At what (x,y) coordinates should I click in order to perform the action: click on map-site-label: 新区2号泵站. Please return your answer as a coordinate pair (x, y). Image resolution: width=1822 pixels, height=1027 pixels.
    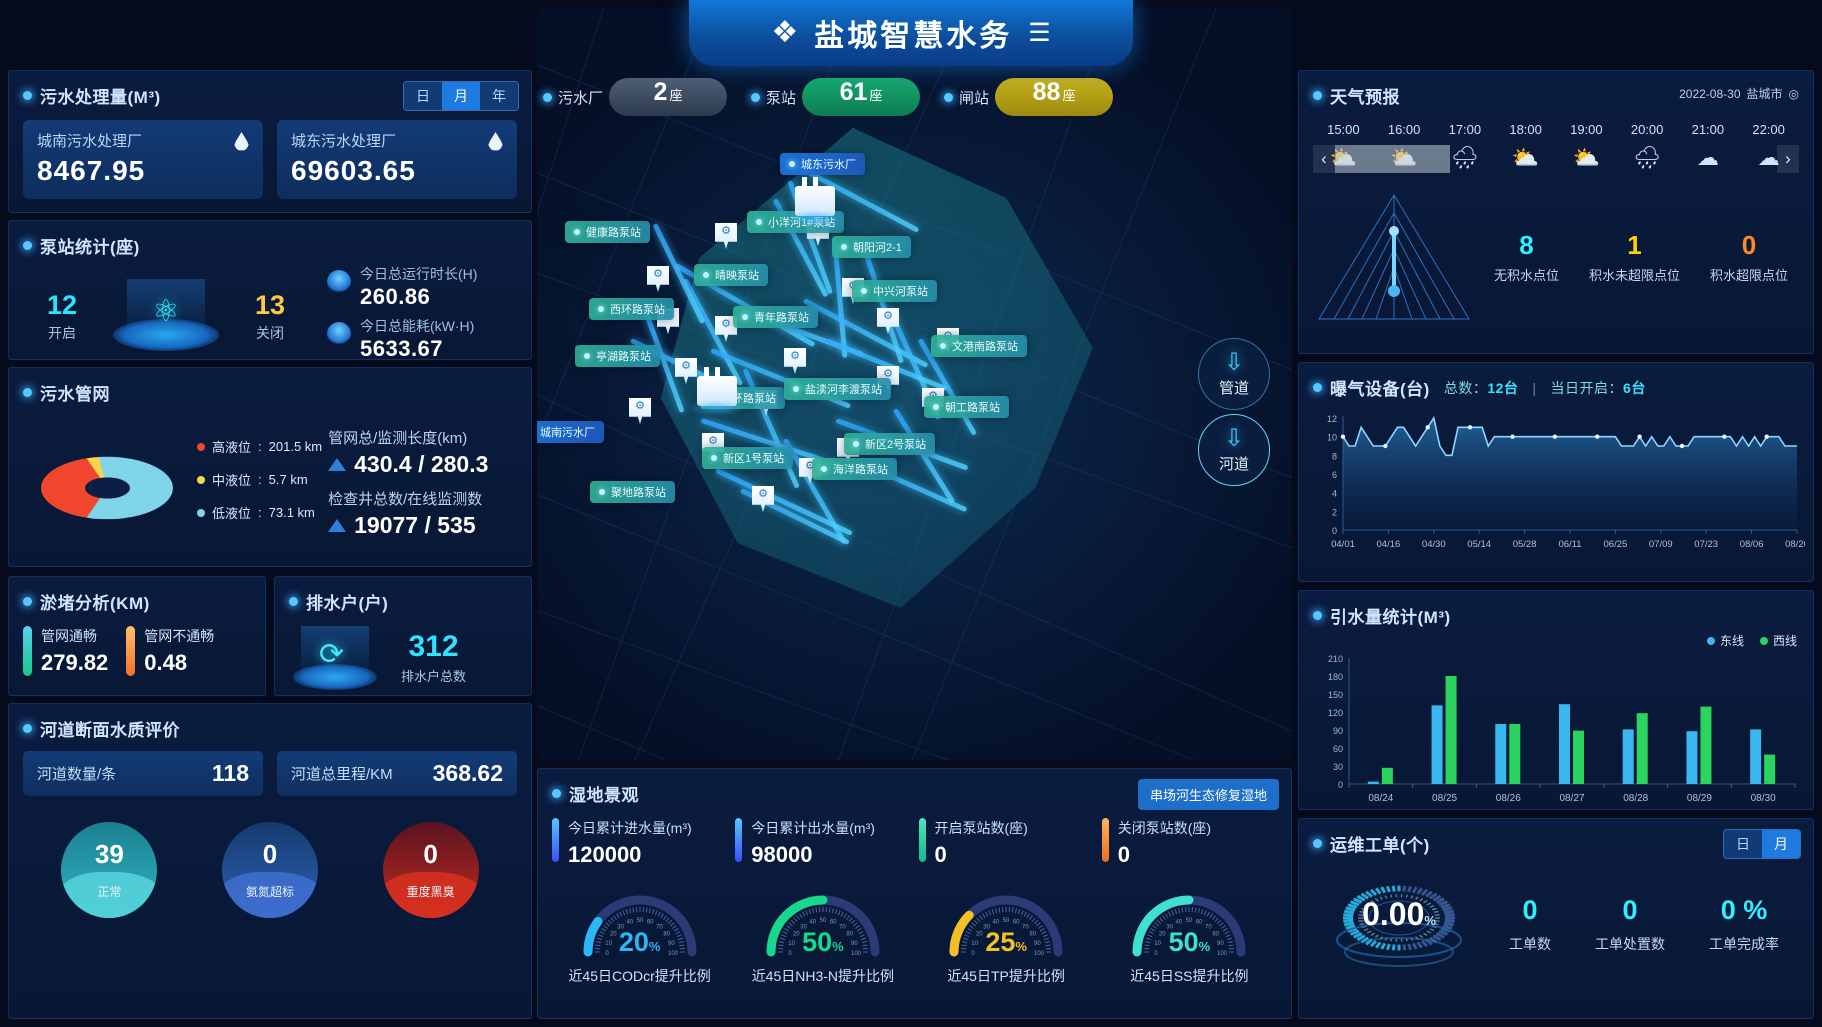
    Looking at the image, I should click on (890, 444).